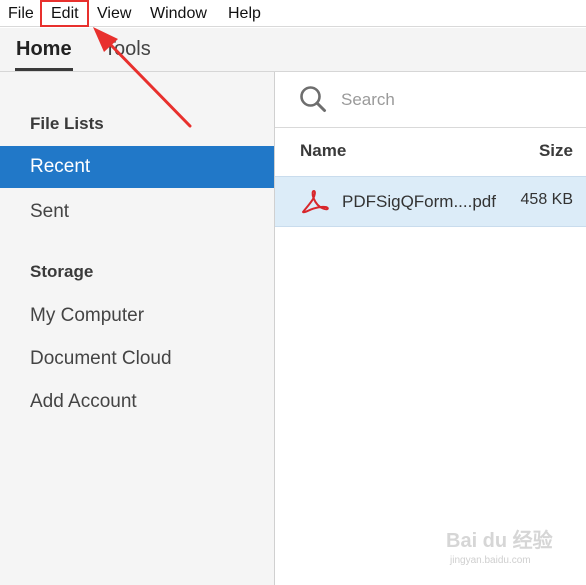  What do you see at coordinates (21, 13) in the screenshot?
I see `menu-file: File` at bounding box center [21, 13].